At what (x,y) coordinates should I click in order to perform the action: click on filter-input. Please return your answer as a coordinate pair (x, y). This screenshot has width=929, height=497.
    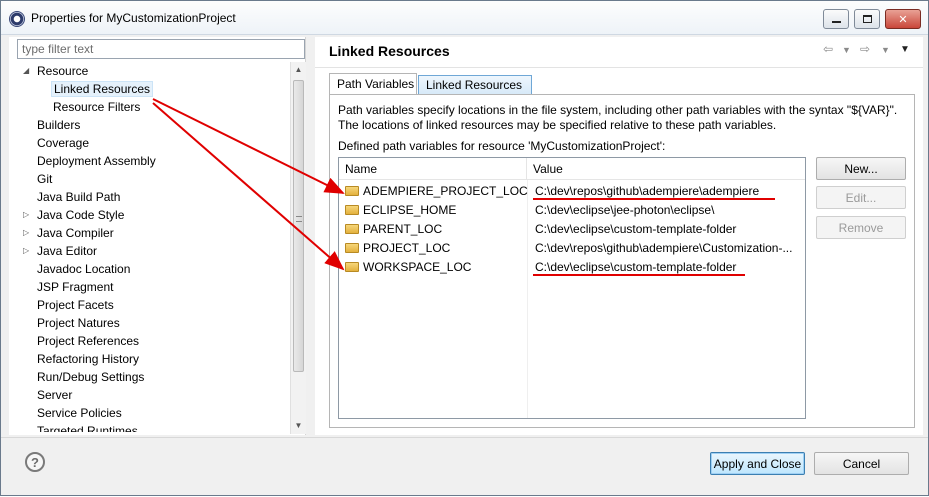
    Looking at the image, I should click on (161, 49).